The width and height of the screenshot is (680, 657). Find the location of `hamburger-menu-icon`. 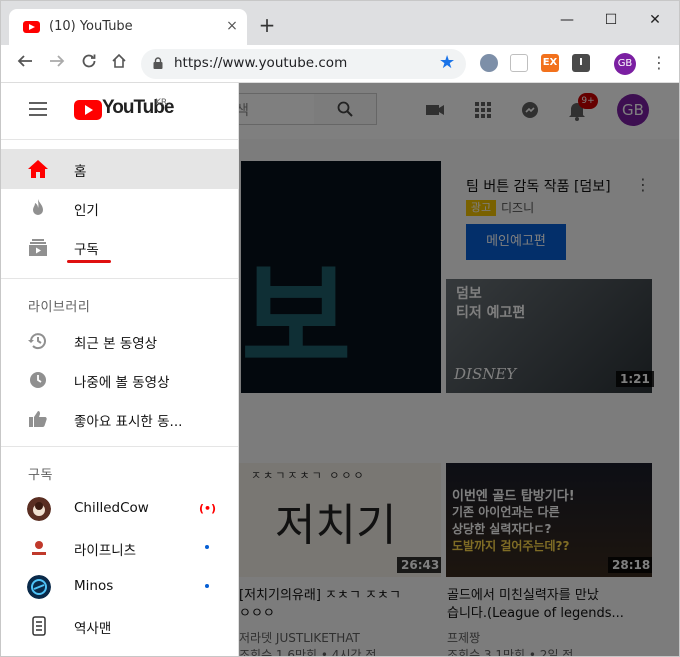

hamburger-menu-icon is located at coordinates (39, 110).